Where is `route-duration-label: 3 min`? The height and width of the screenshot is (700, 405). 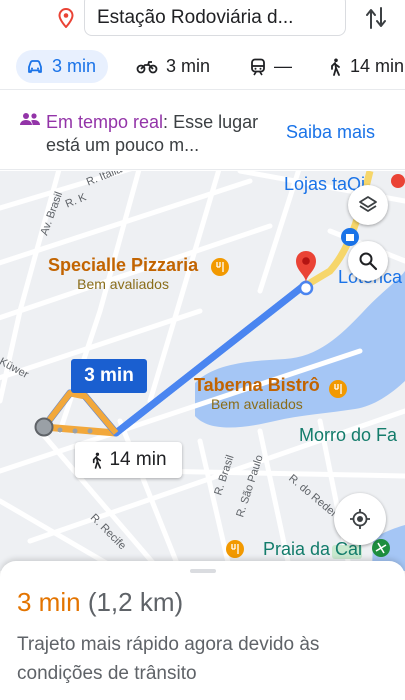 route-duration-label: 3 min is located at coordinates (109, 376).